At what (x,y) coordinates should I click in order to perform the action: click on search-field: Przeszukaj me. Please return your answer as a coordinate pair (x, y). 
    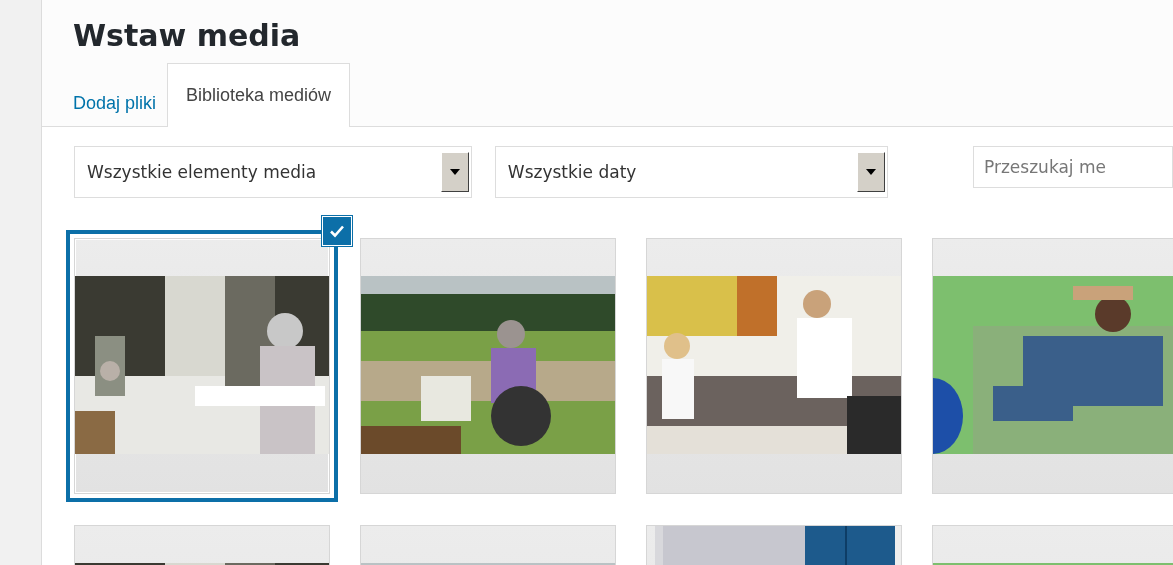
    Looking at the image, I should click on (1073, 167).